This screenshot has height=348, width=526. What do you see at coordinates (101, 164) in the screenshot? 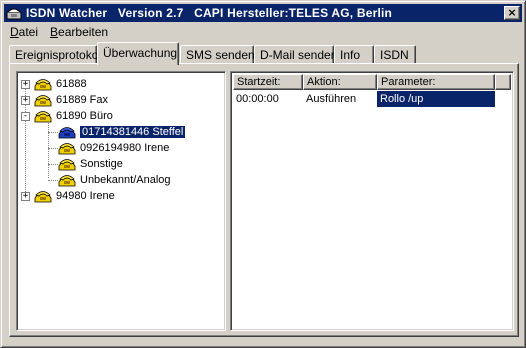
I see `tree-node-label: Sonstige` at bounding box center [101, 164].